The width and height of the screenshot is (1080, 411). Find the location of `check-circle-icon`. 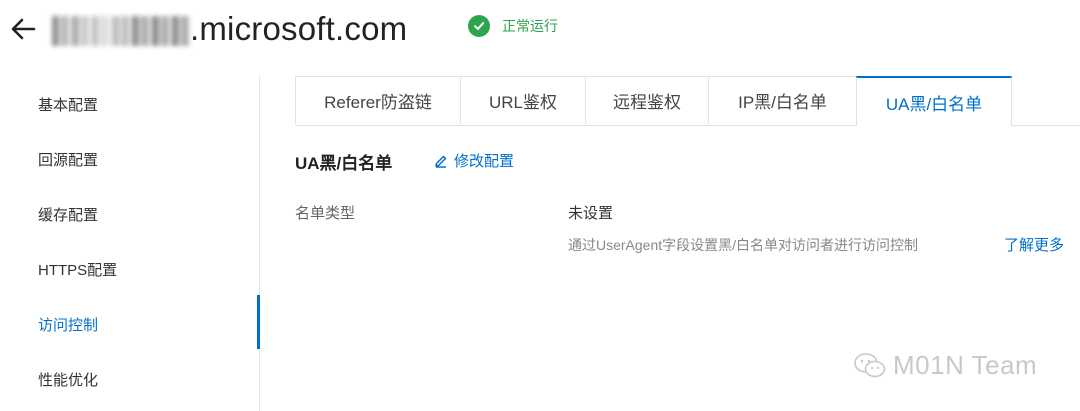

check-circle-icon is located at coordinates (479, 26).